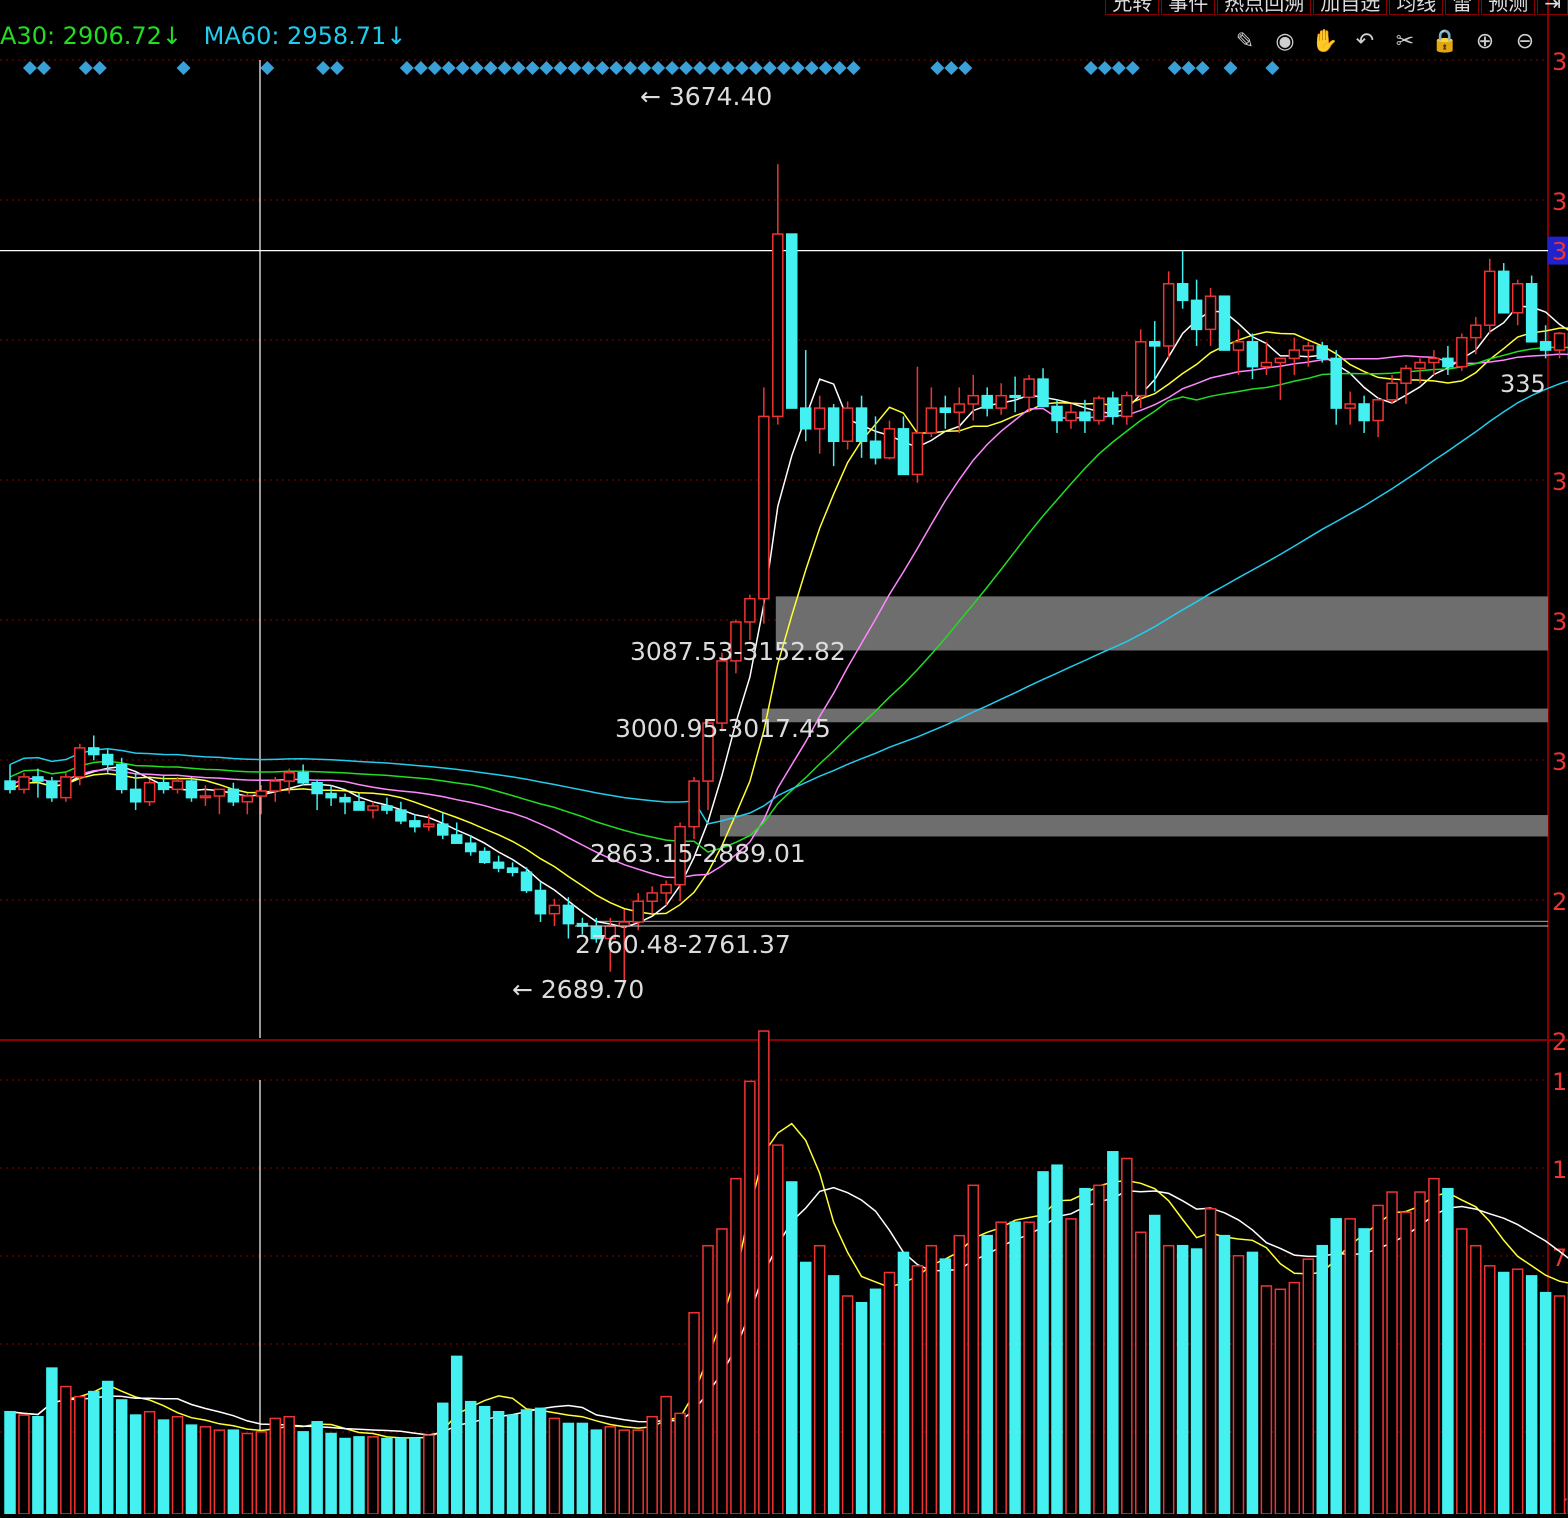 The width and height of the screenshot is (1568, 1518). What do you see at coordinates (1350, 7) in the screenshot?
I see `top-tab-3: 加自选` at bounding box center [1350, 7].